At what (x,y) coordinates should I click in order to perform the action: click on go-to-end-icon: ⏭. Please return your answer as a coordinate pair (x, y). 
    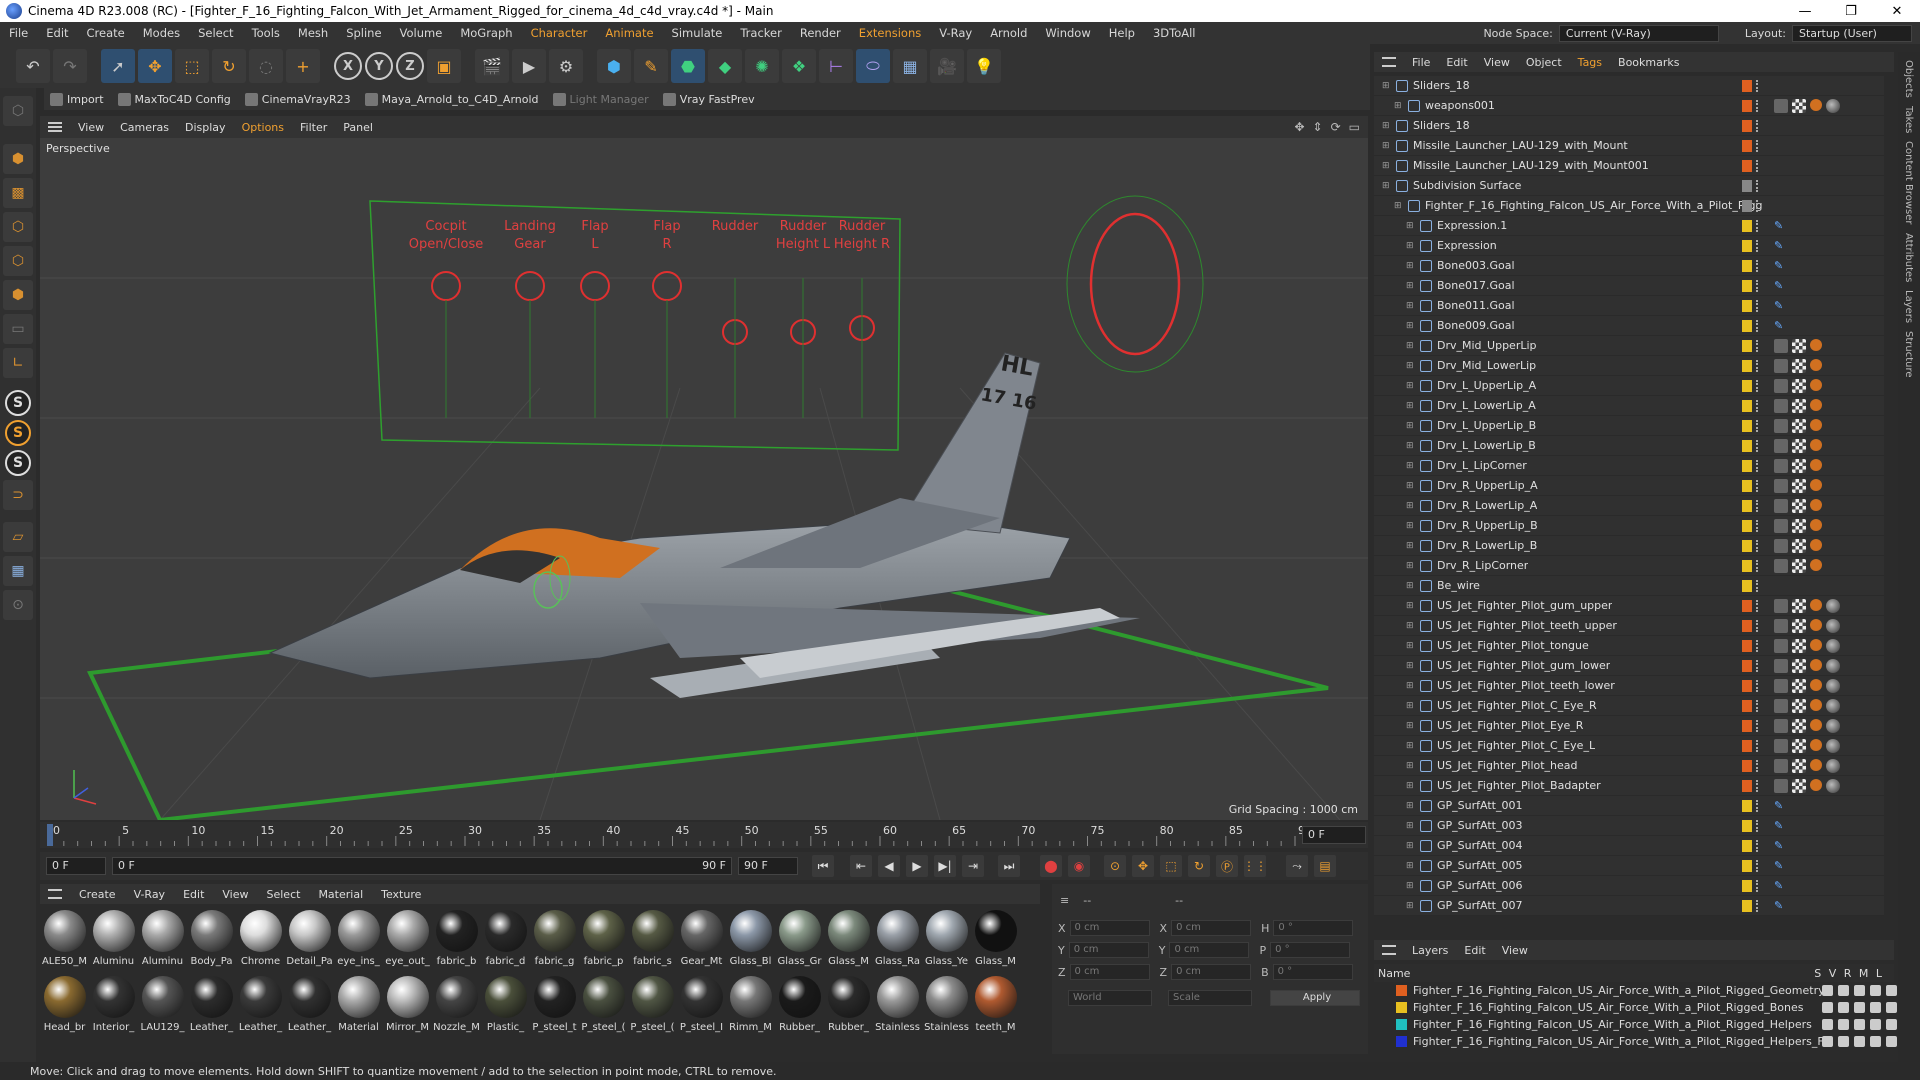
    Looking at the image, I should click on (1009, 866).